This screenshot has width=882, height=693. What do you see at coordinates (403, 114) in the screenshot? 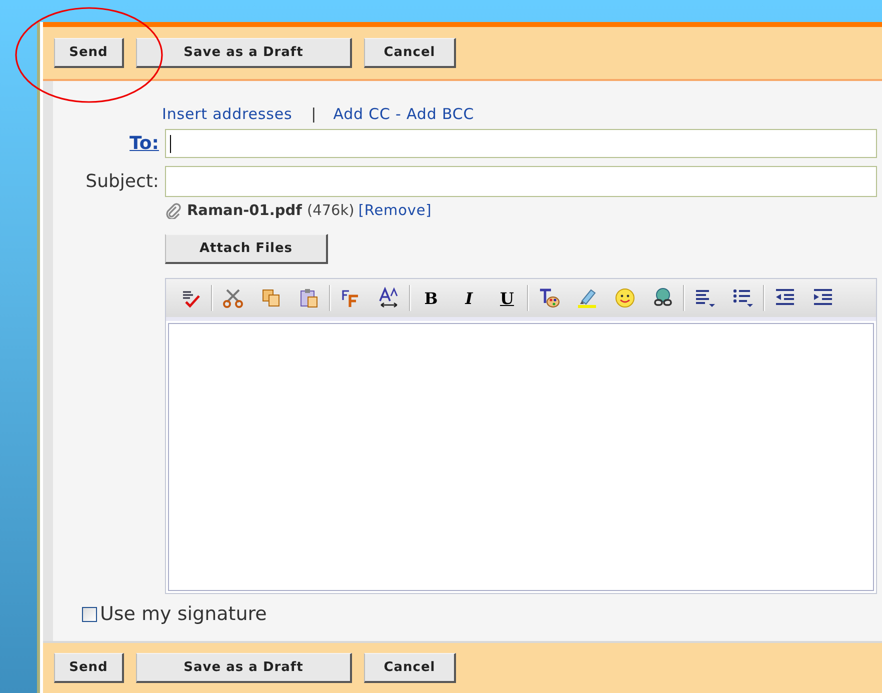
I see `add-cc-bcc-link: Add CC - Add BCC` at bounding box center [403, 114].